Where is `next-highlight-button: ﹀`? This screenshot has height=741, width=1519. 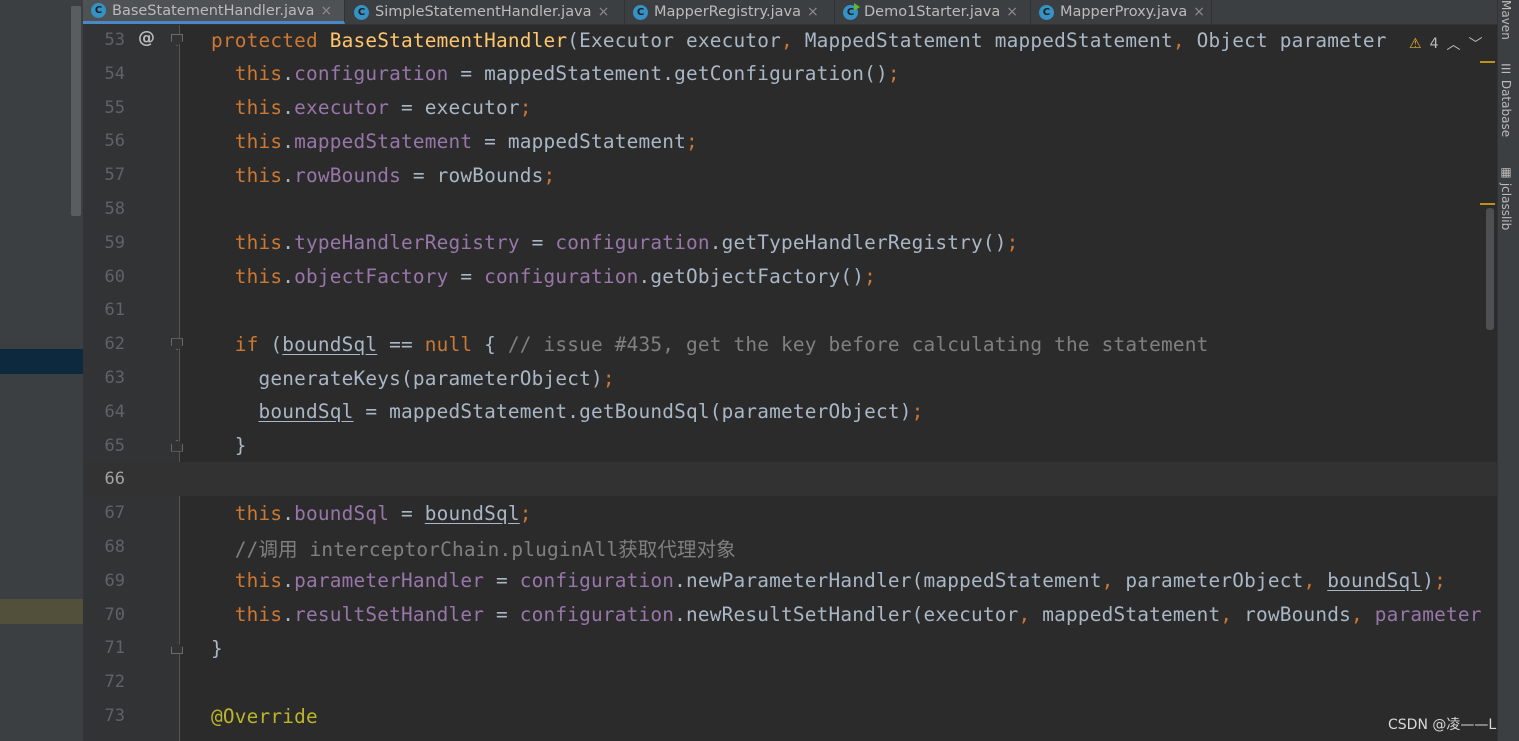 next-highlight-button: ﹀ is located at coordinates (1475, 44).